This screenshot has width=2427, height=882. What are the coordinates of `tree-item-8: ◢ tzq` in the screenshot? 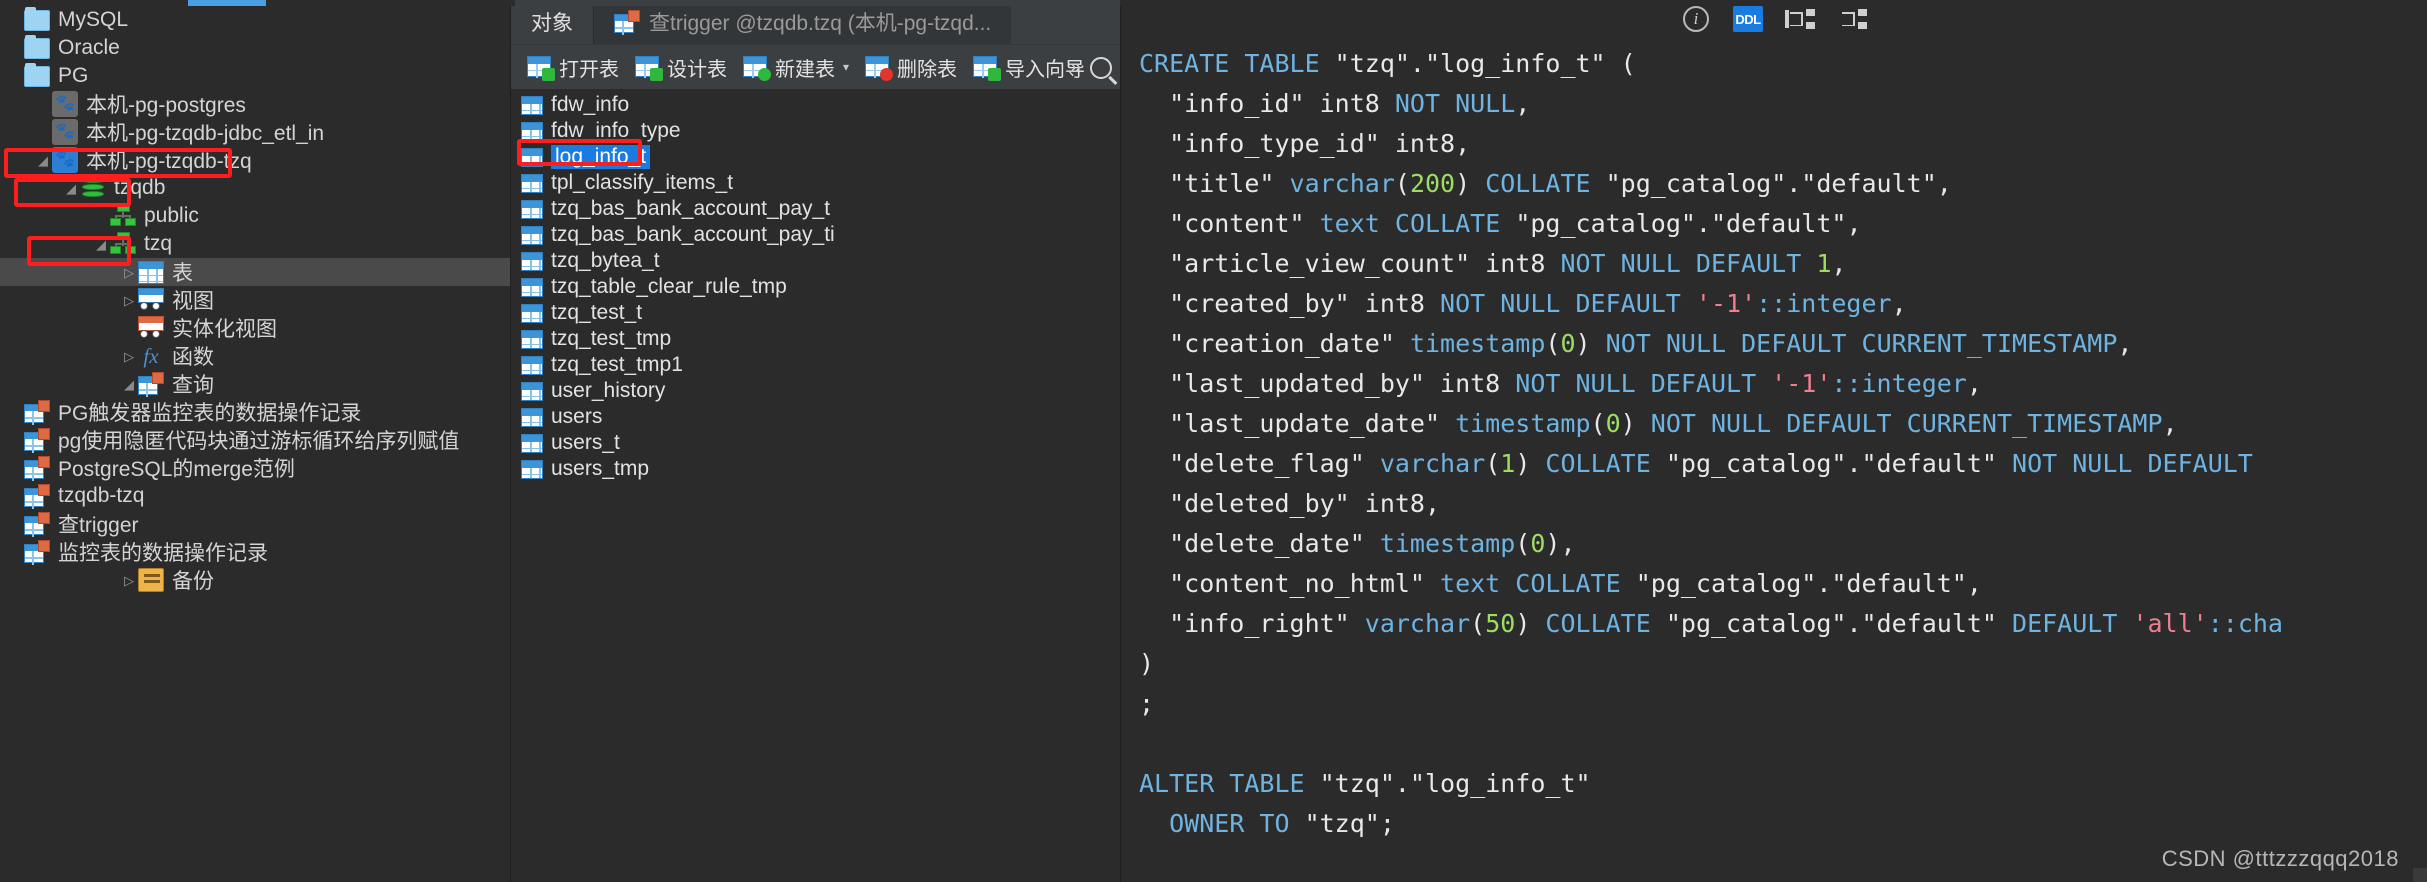 It's located at (255, 244).